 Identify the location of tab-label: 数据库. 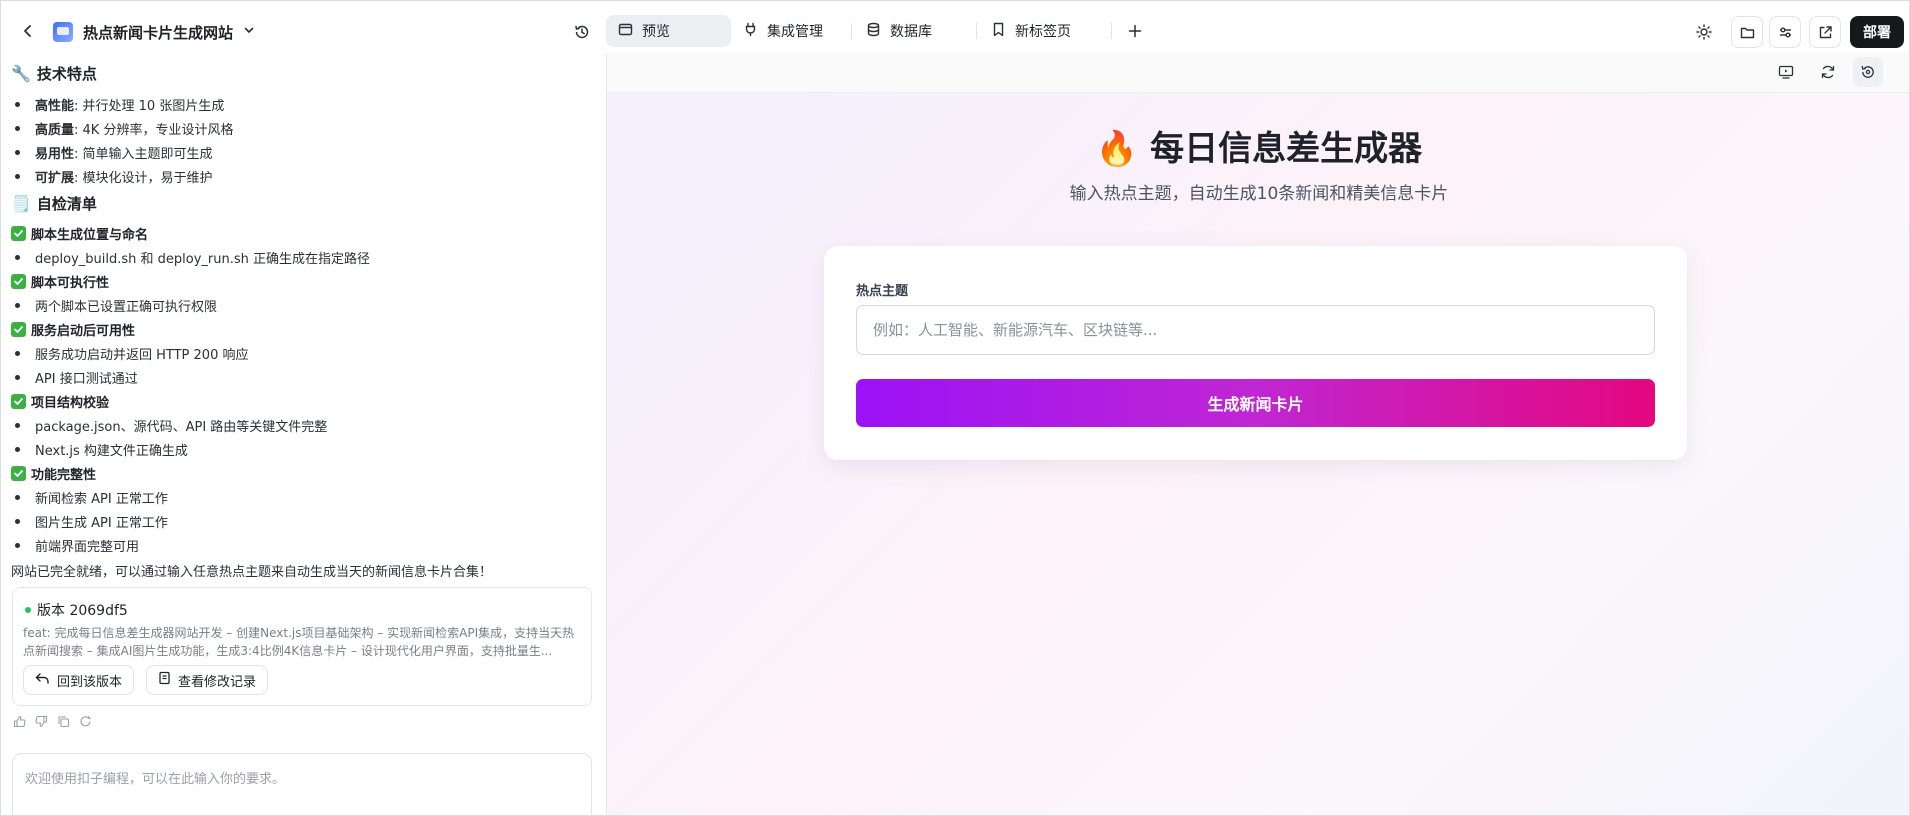
(911, 32).